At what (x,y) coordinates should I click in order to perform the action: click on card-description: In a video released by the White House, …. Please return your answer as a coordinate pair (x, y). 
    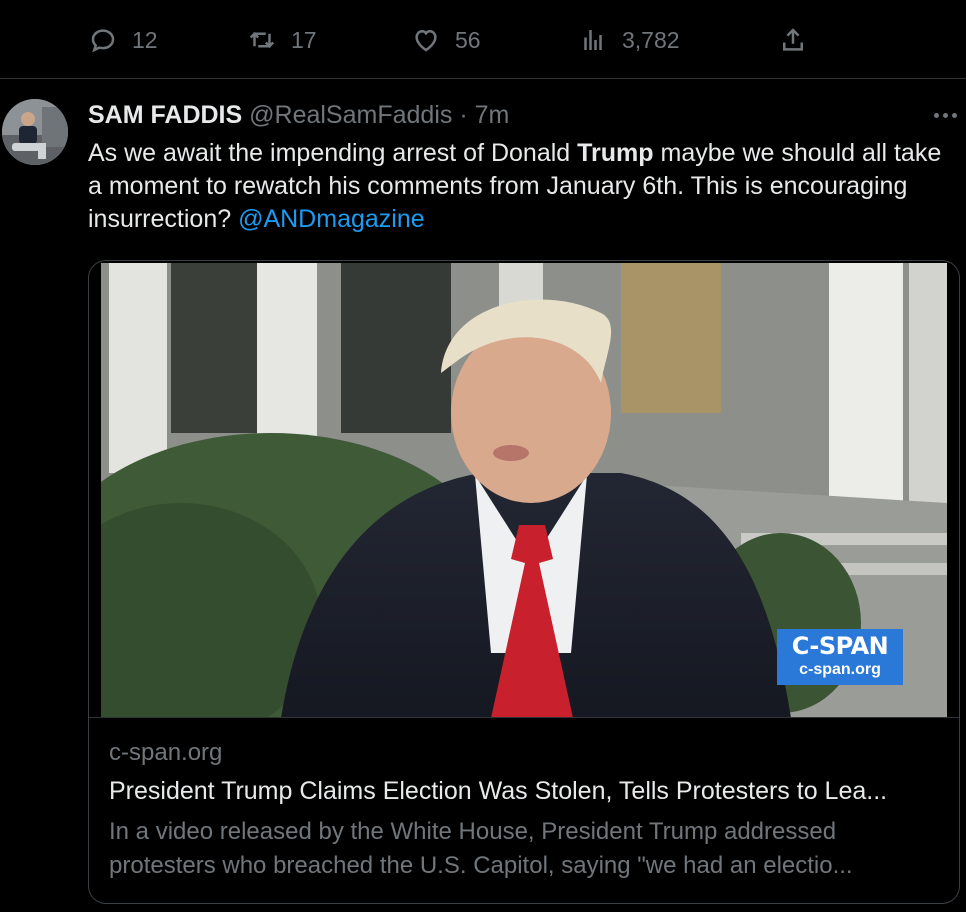
    Looking at the image, I should click on (527, 849).